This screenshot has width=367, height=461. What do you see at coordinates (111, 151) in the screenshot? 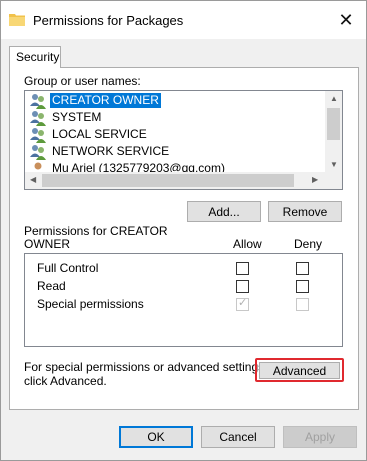
I see `user-list-item-label: NETWORK SERVICE` at bounding box center [111, 151].